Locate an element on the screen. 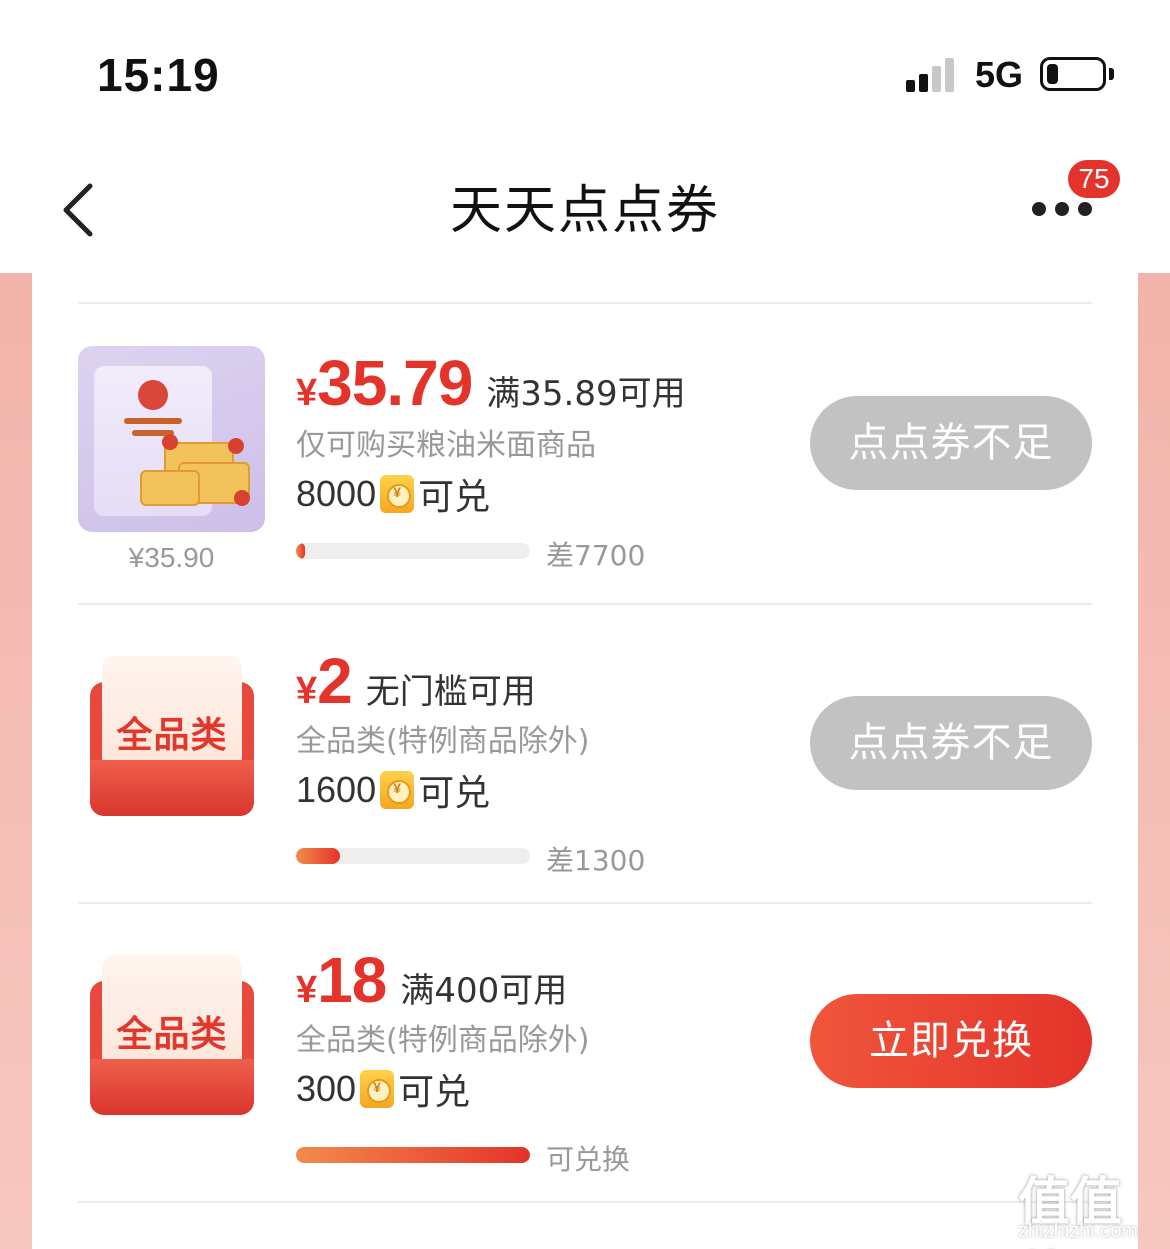 The height and width of the screenshot is (1249, 1170). notification-badge: 75 is located at coordinates (1094, 179).